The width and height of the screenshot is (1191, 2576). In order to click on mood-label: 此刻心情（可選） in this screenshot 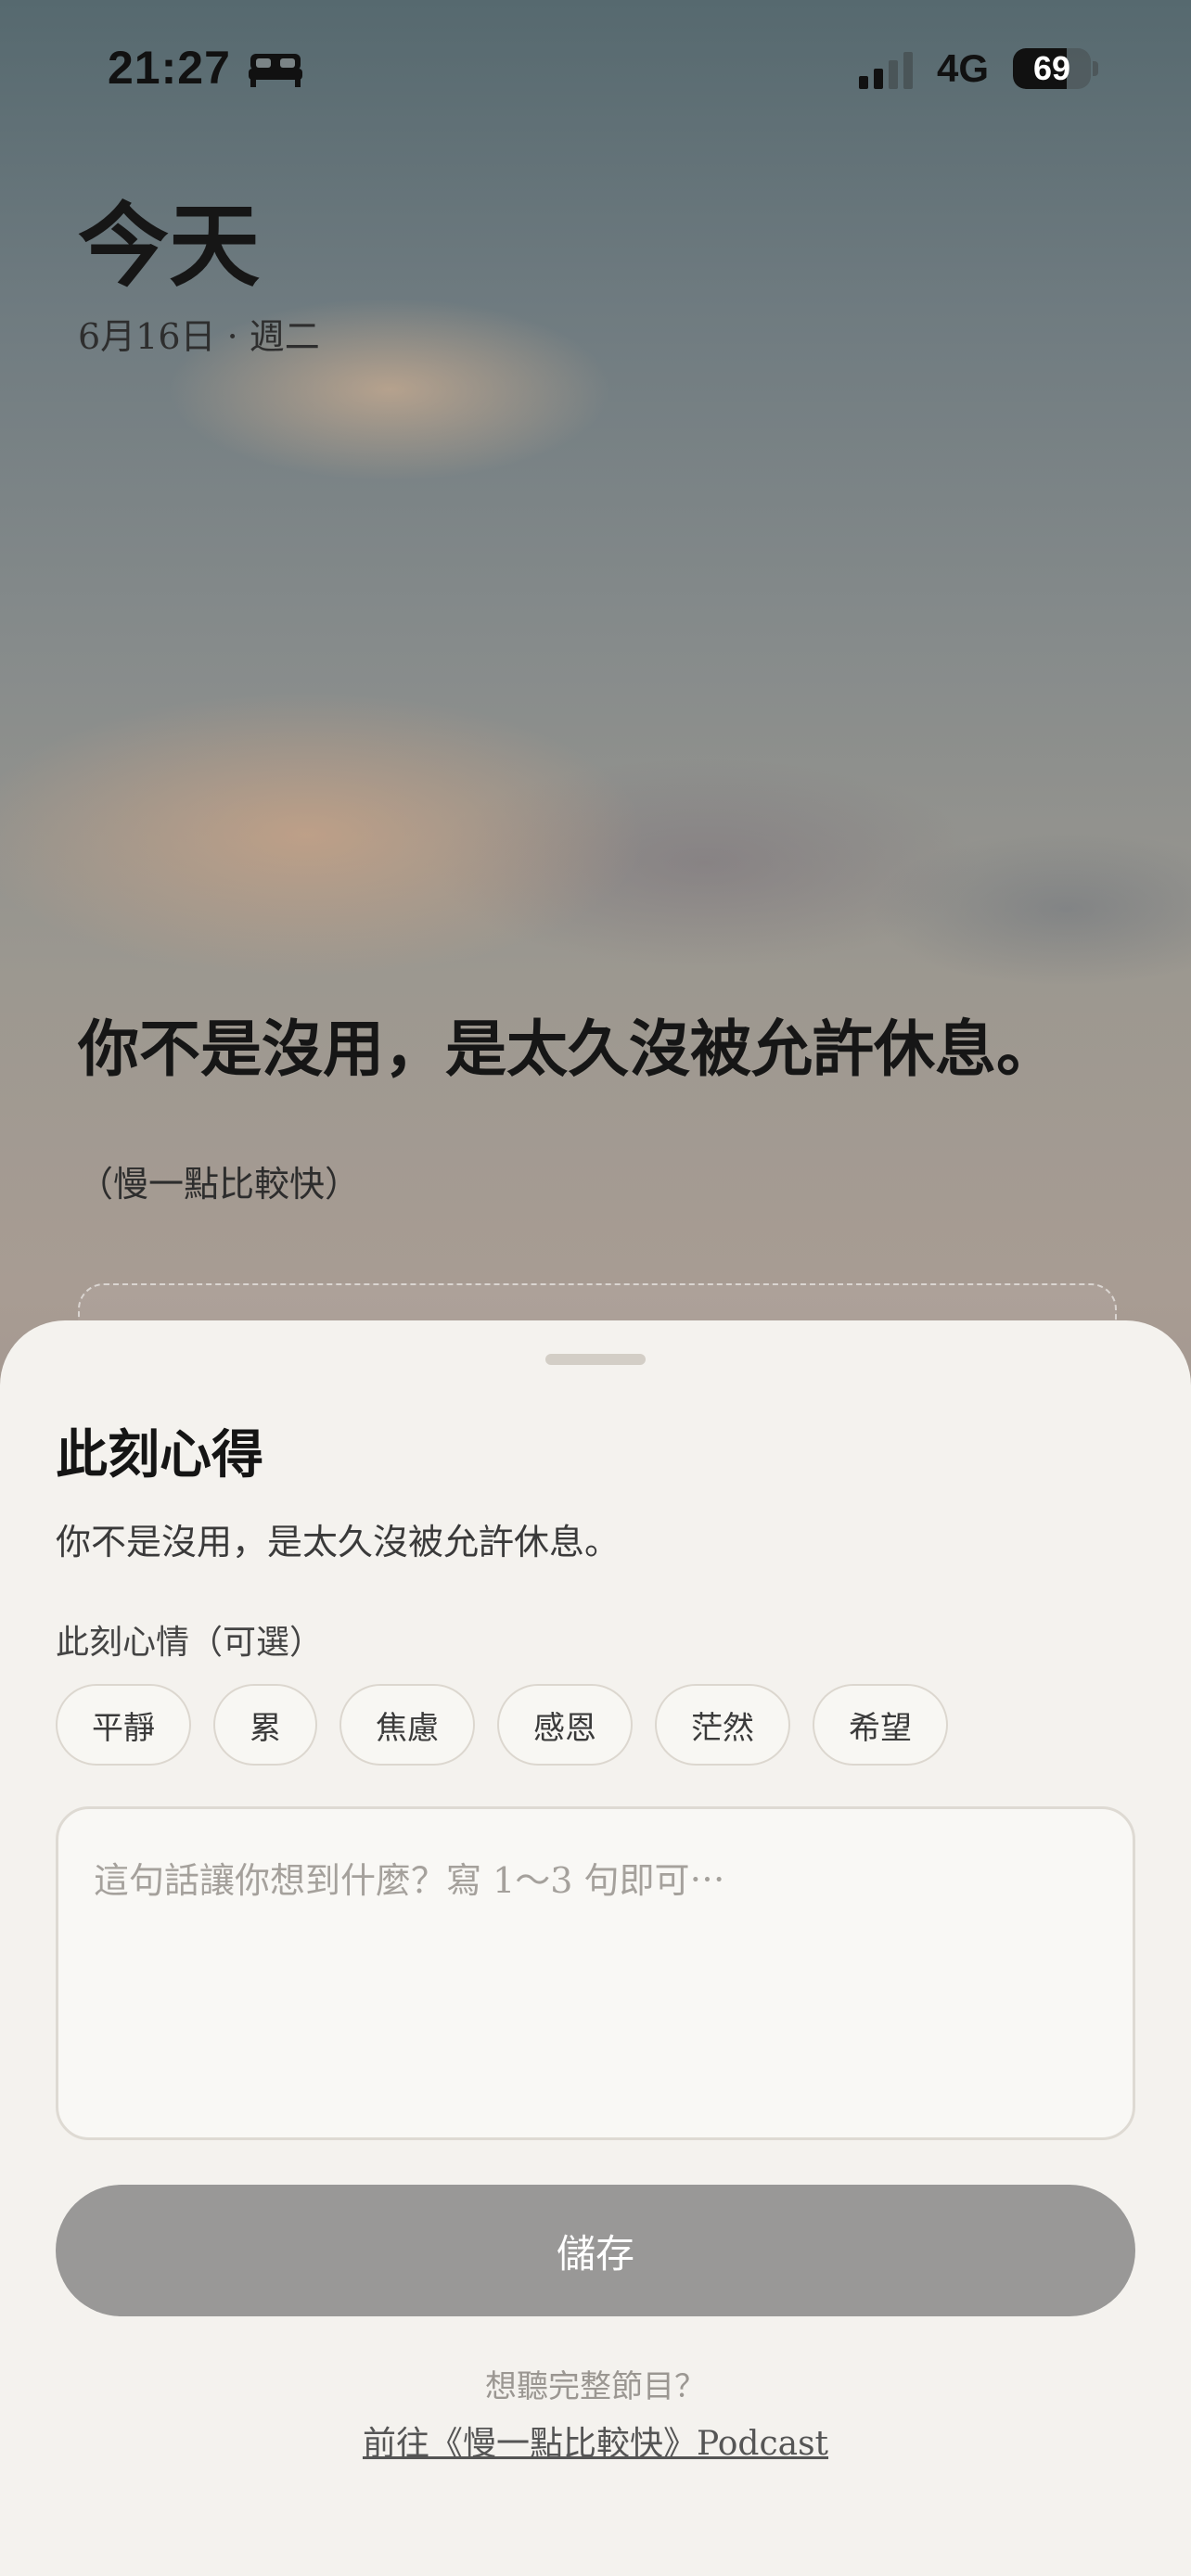, I will do `click(190, 1643)`.